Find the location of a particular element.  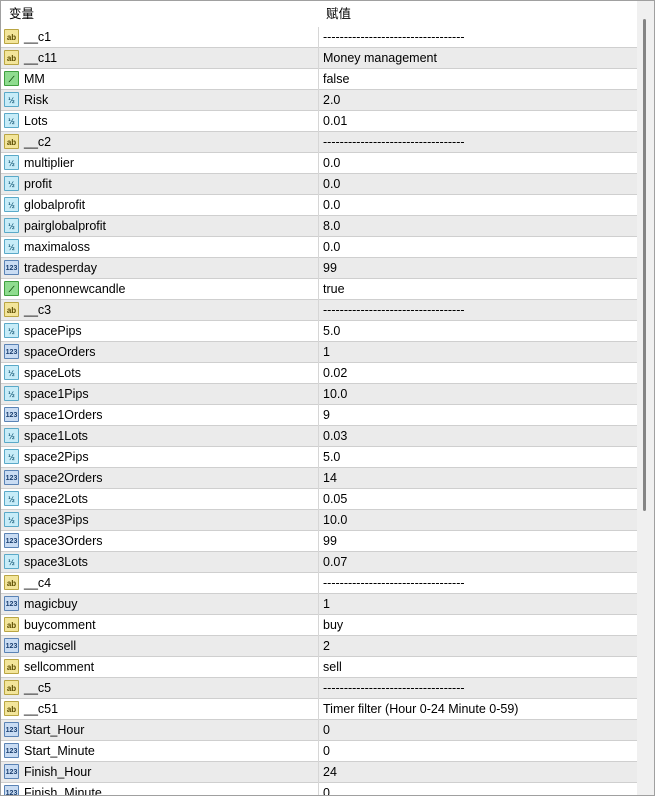

table-row: ⟋ openonnewcandle true is located at coordinates (319, 289).